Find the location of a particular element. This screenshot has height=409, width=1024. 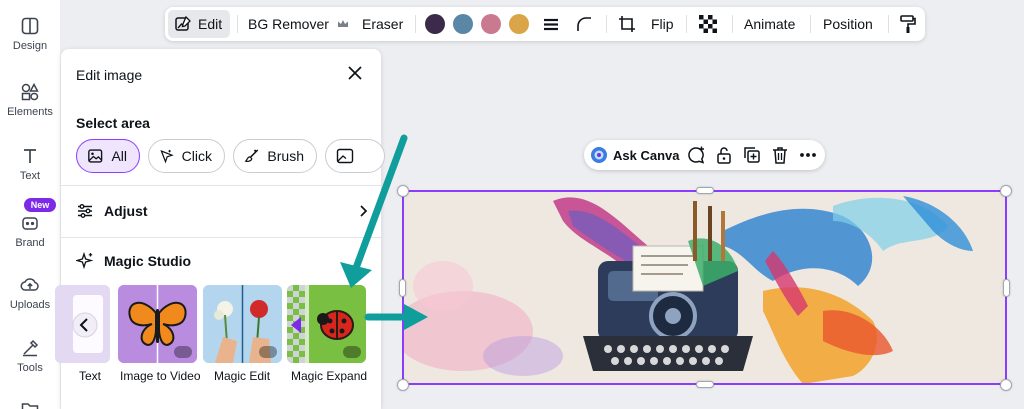

arrow-down-left is located at coordinates (380, 203).